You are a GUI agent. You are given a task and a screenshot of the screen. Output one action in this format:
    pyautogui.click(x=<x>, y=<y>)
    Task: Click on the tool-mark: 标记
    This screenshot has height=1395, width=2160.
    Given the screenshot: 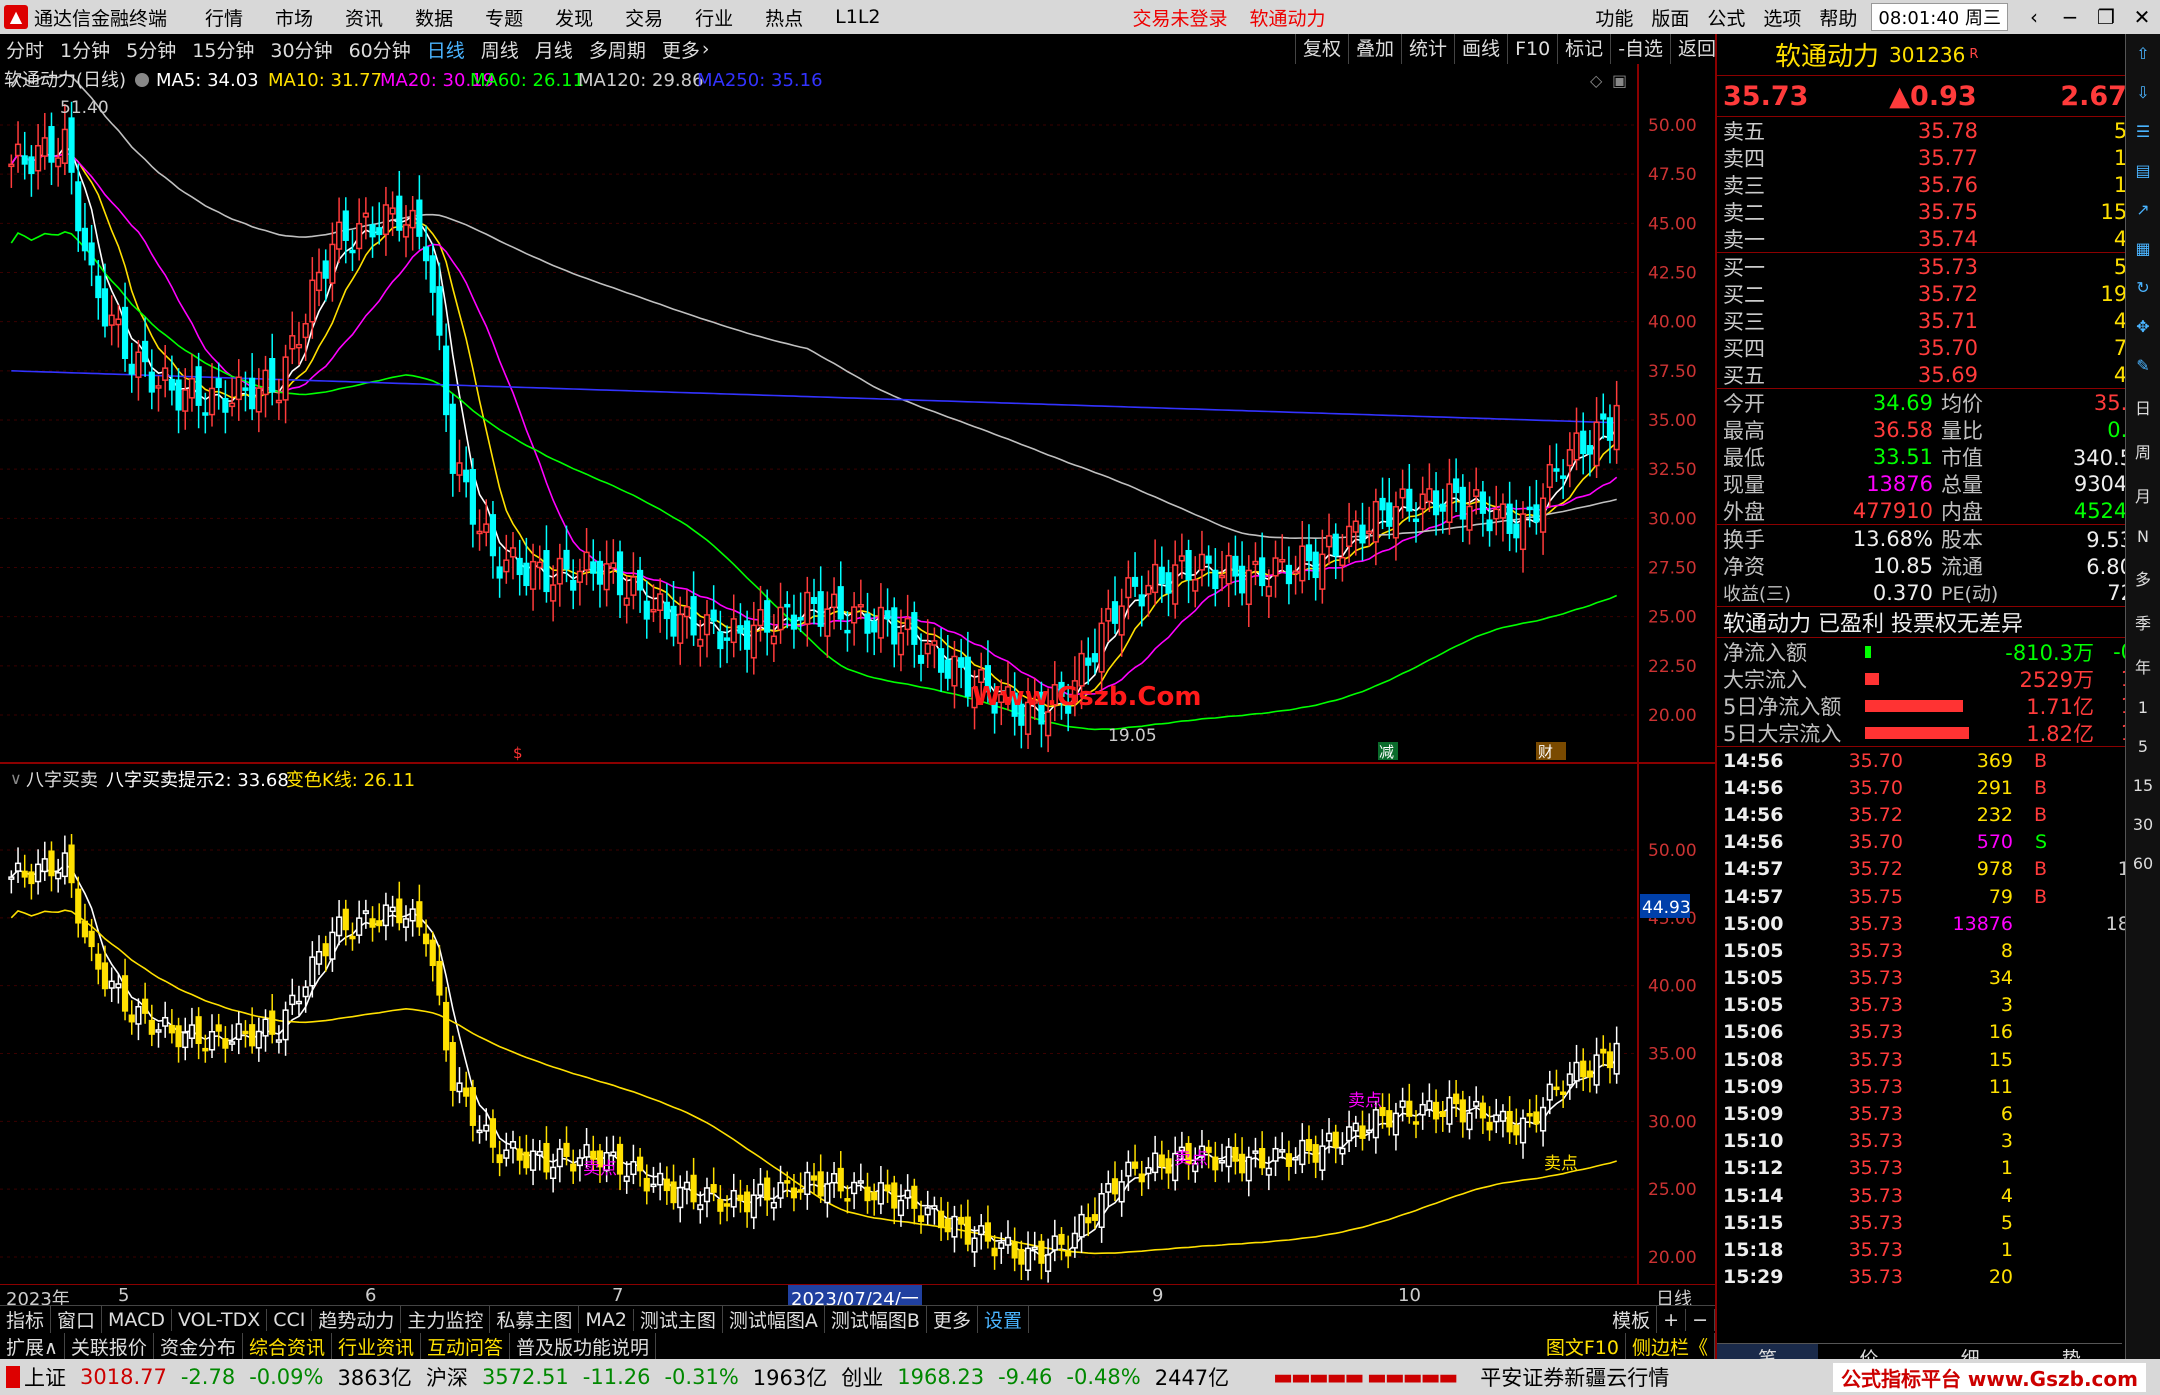 What is the action you would take?
    pyautogui.click(x=1583, y=49)
    